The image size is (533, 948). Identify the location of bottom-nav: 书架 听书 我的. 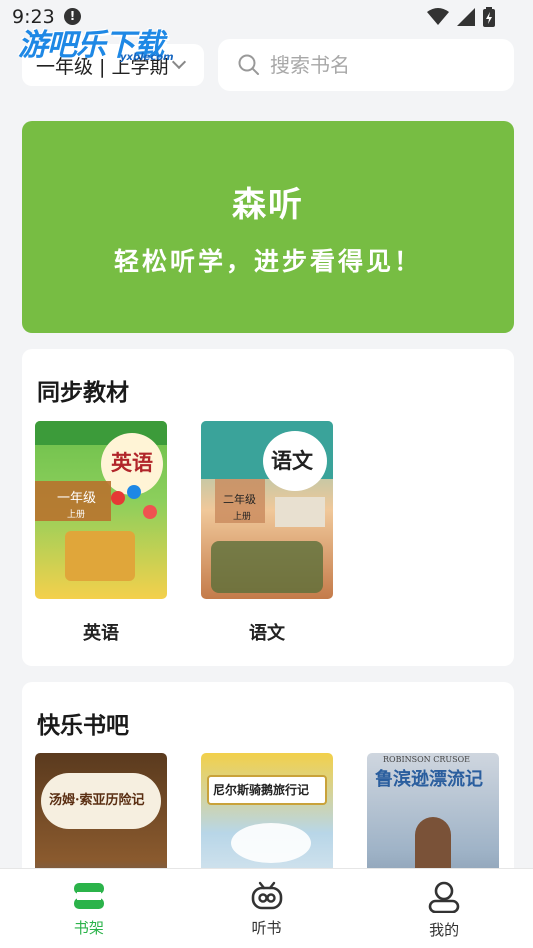
(266, 908).